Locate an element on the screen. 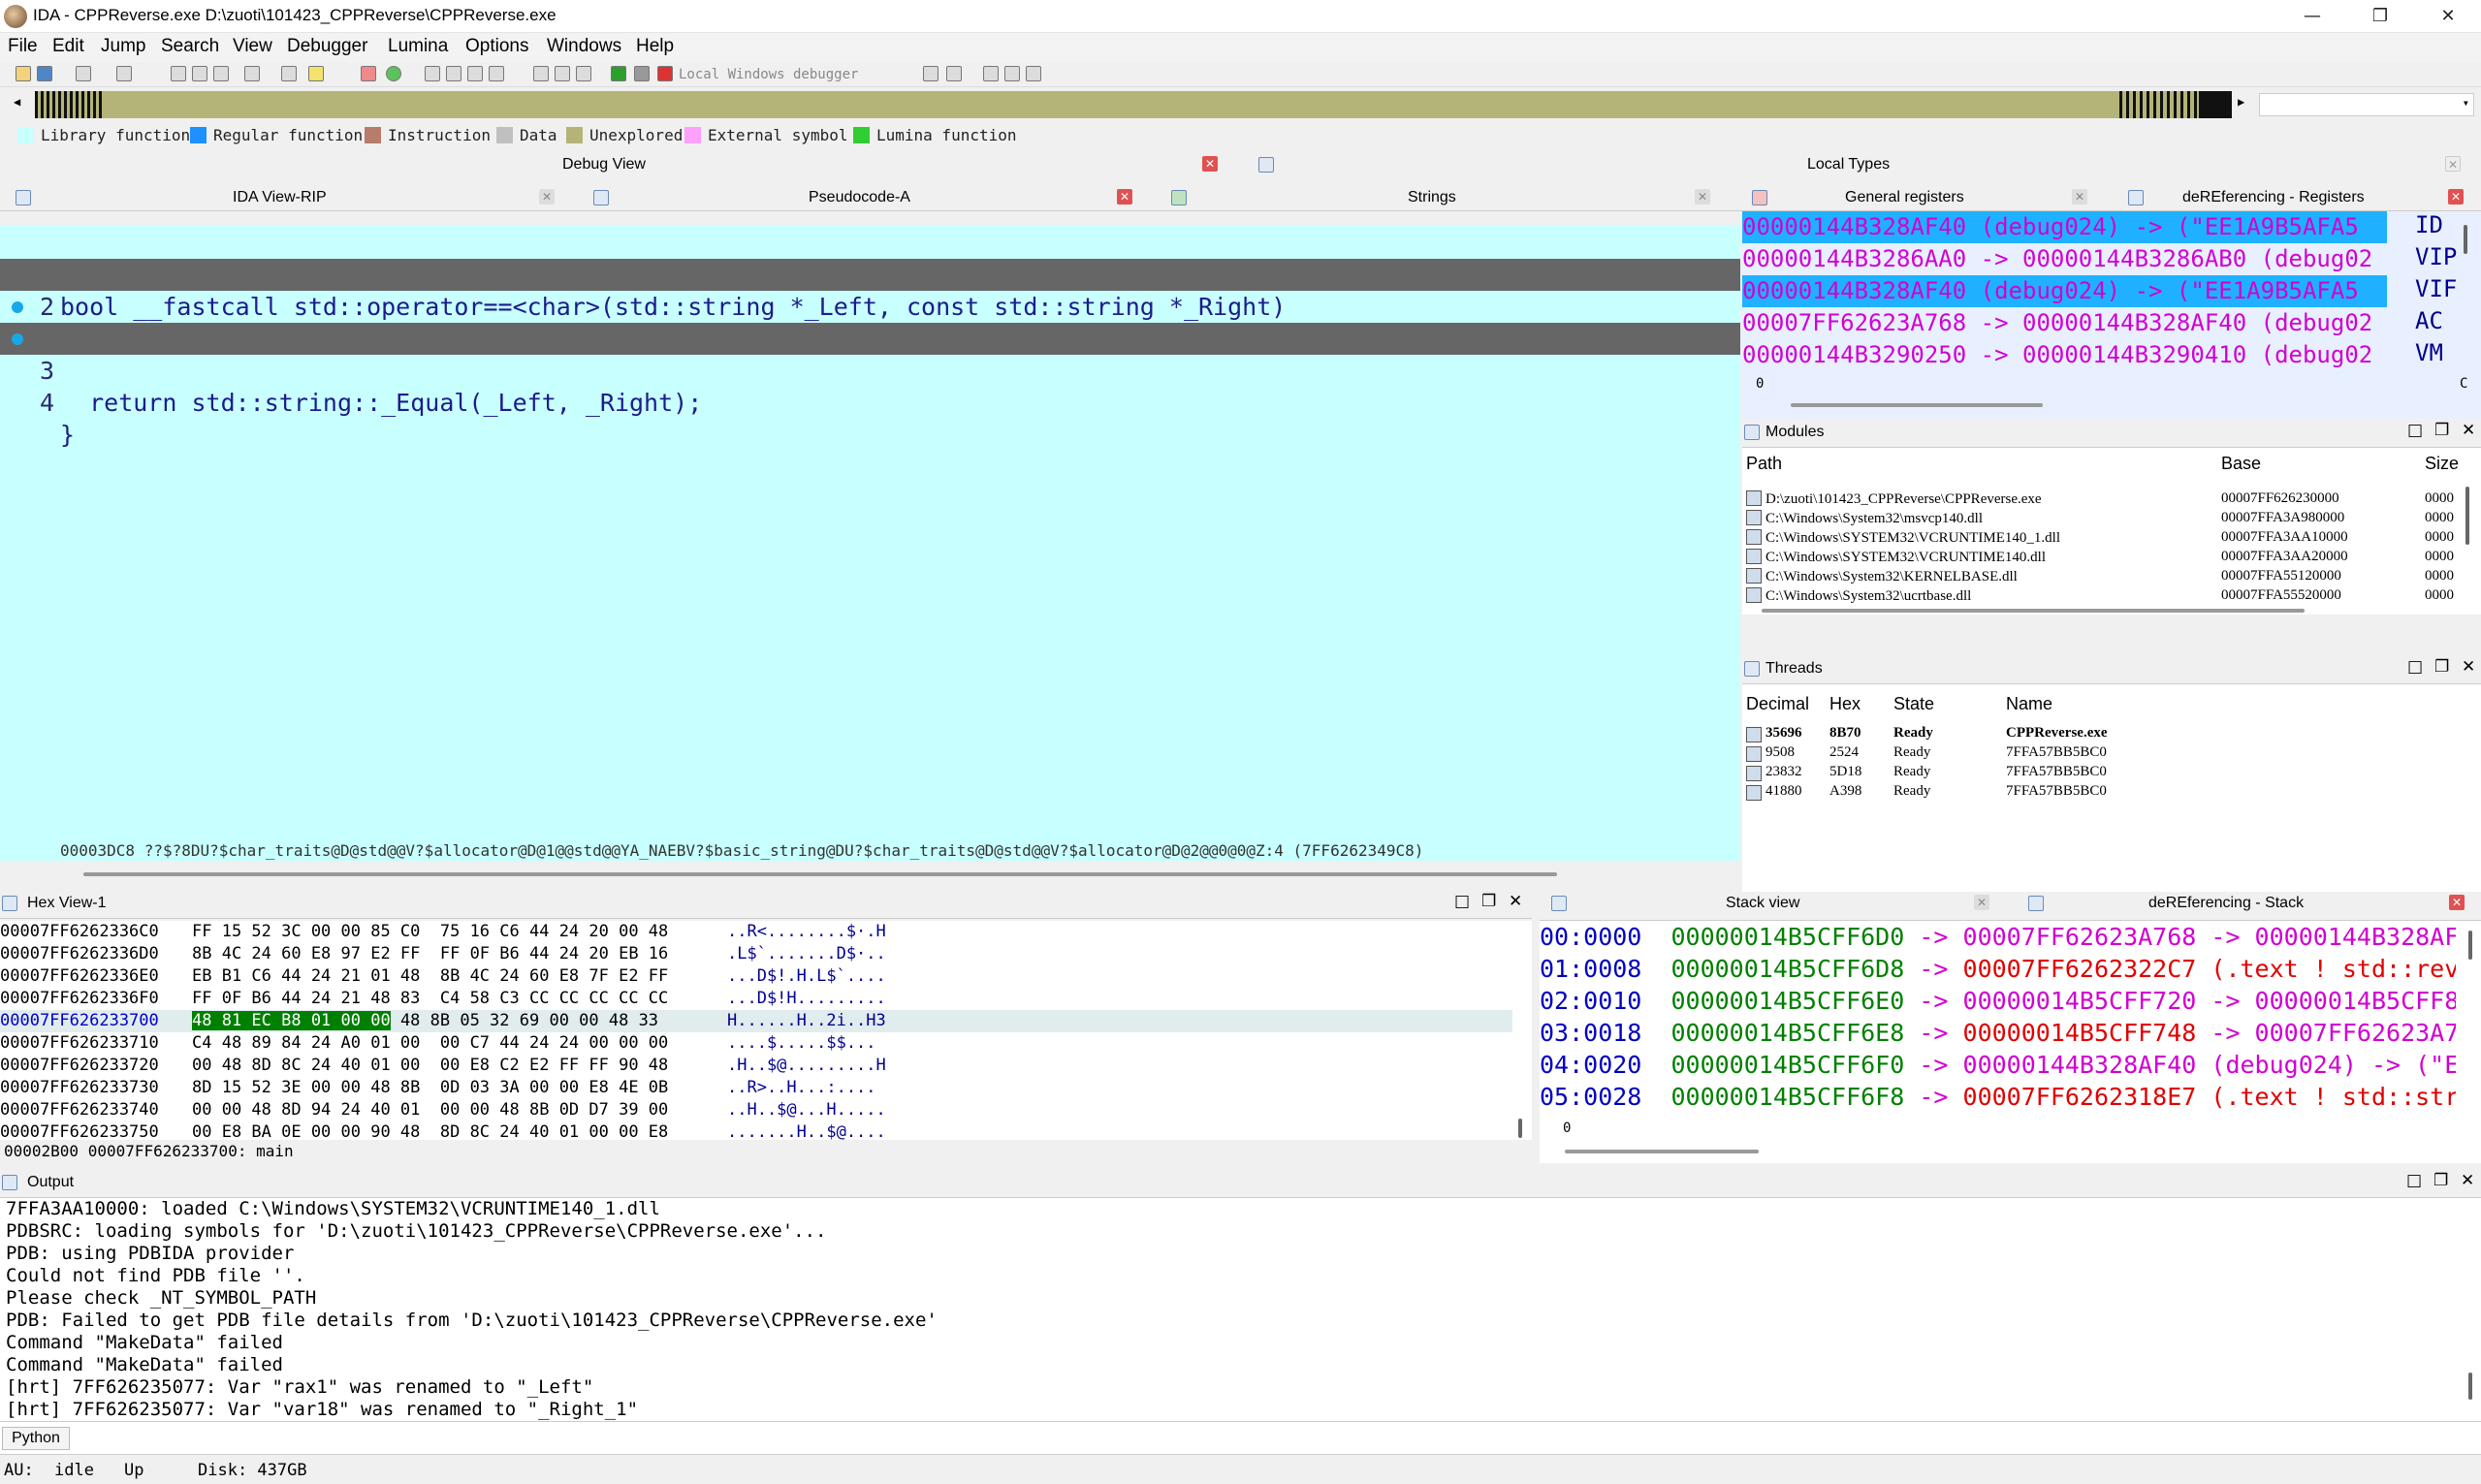 This screenshot has width=2481, height=1484. menu-view: View is located at coordinates (252, 46).